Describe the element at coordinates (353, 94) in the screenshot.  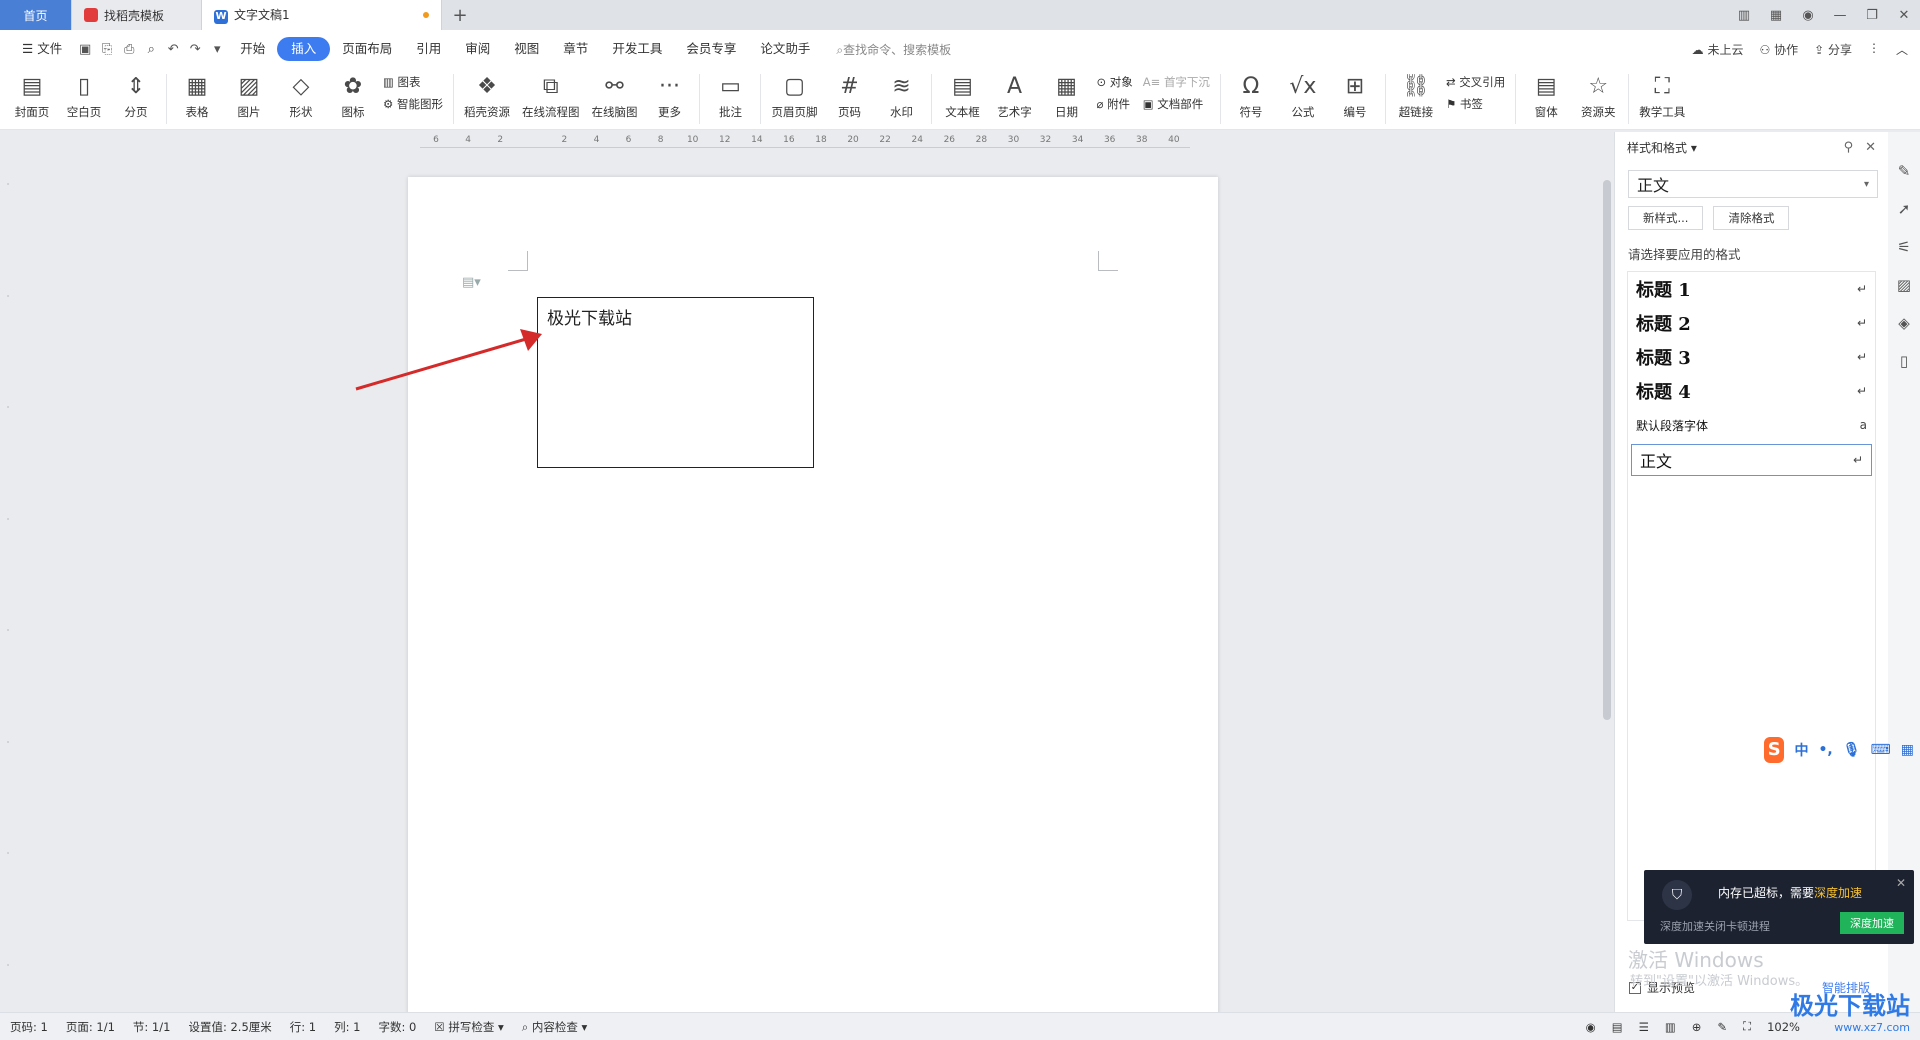
I see `icon-button: ✿ 图标` at that location.